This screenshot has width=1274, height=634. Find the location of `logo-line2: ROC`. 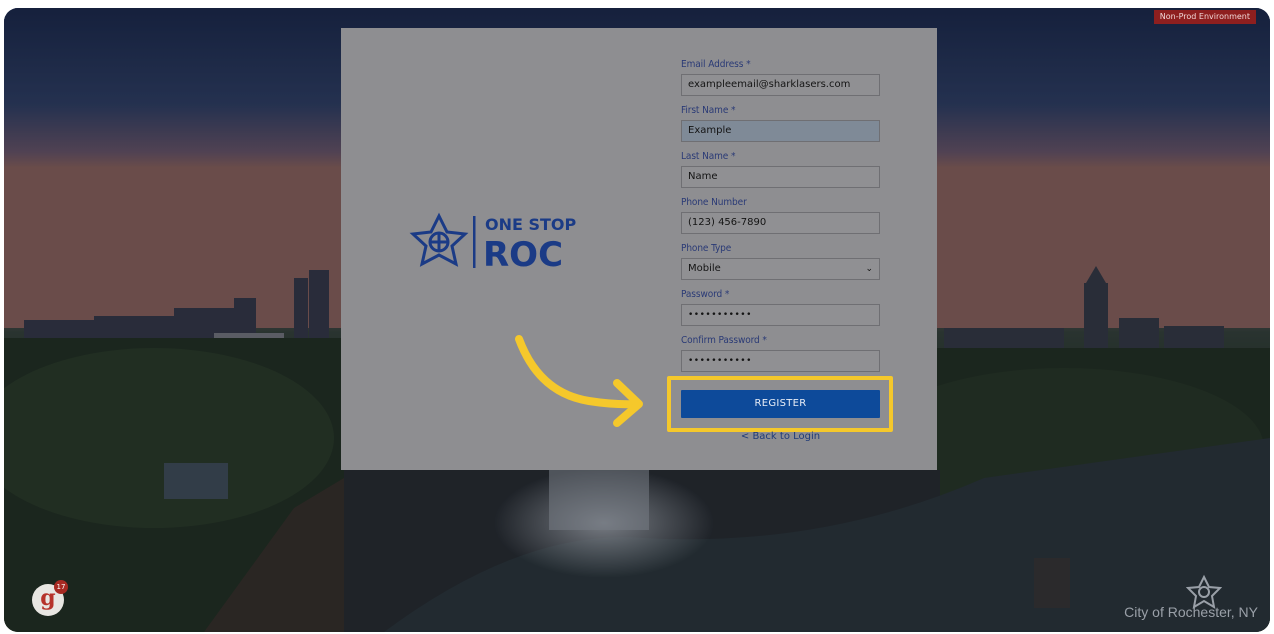

logo-line2: ROC is located at coordinates (523, 254).